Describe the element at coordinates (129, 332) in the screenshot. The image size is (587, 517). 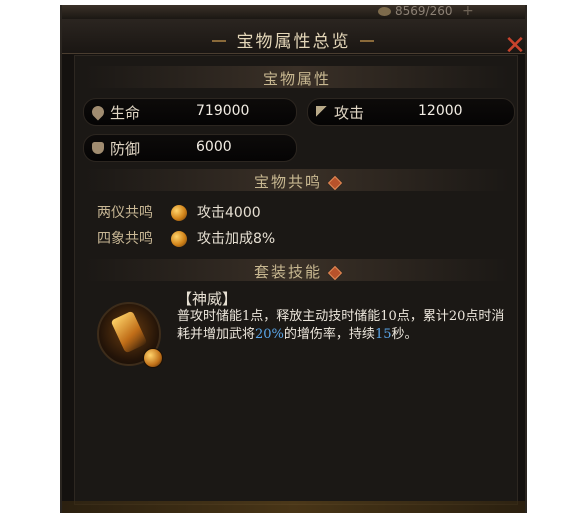
I see `skill-glow` at that location.